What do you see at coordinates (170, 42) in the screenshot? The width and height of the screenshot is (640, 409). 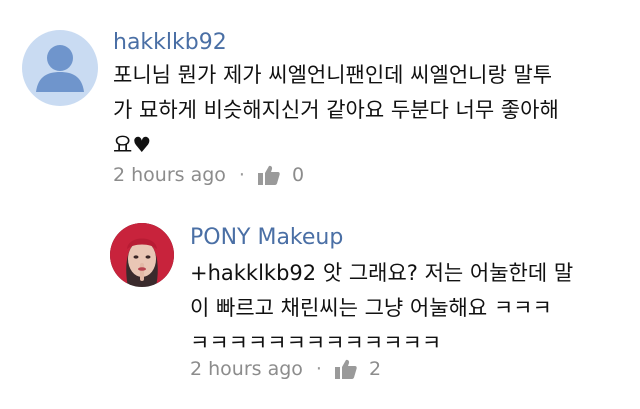 I see `comment-author: hakklkb92` at bounding box center [170, 42].